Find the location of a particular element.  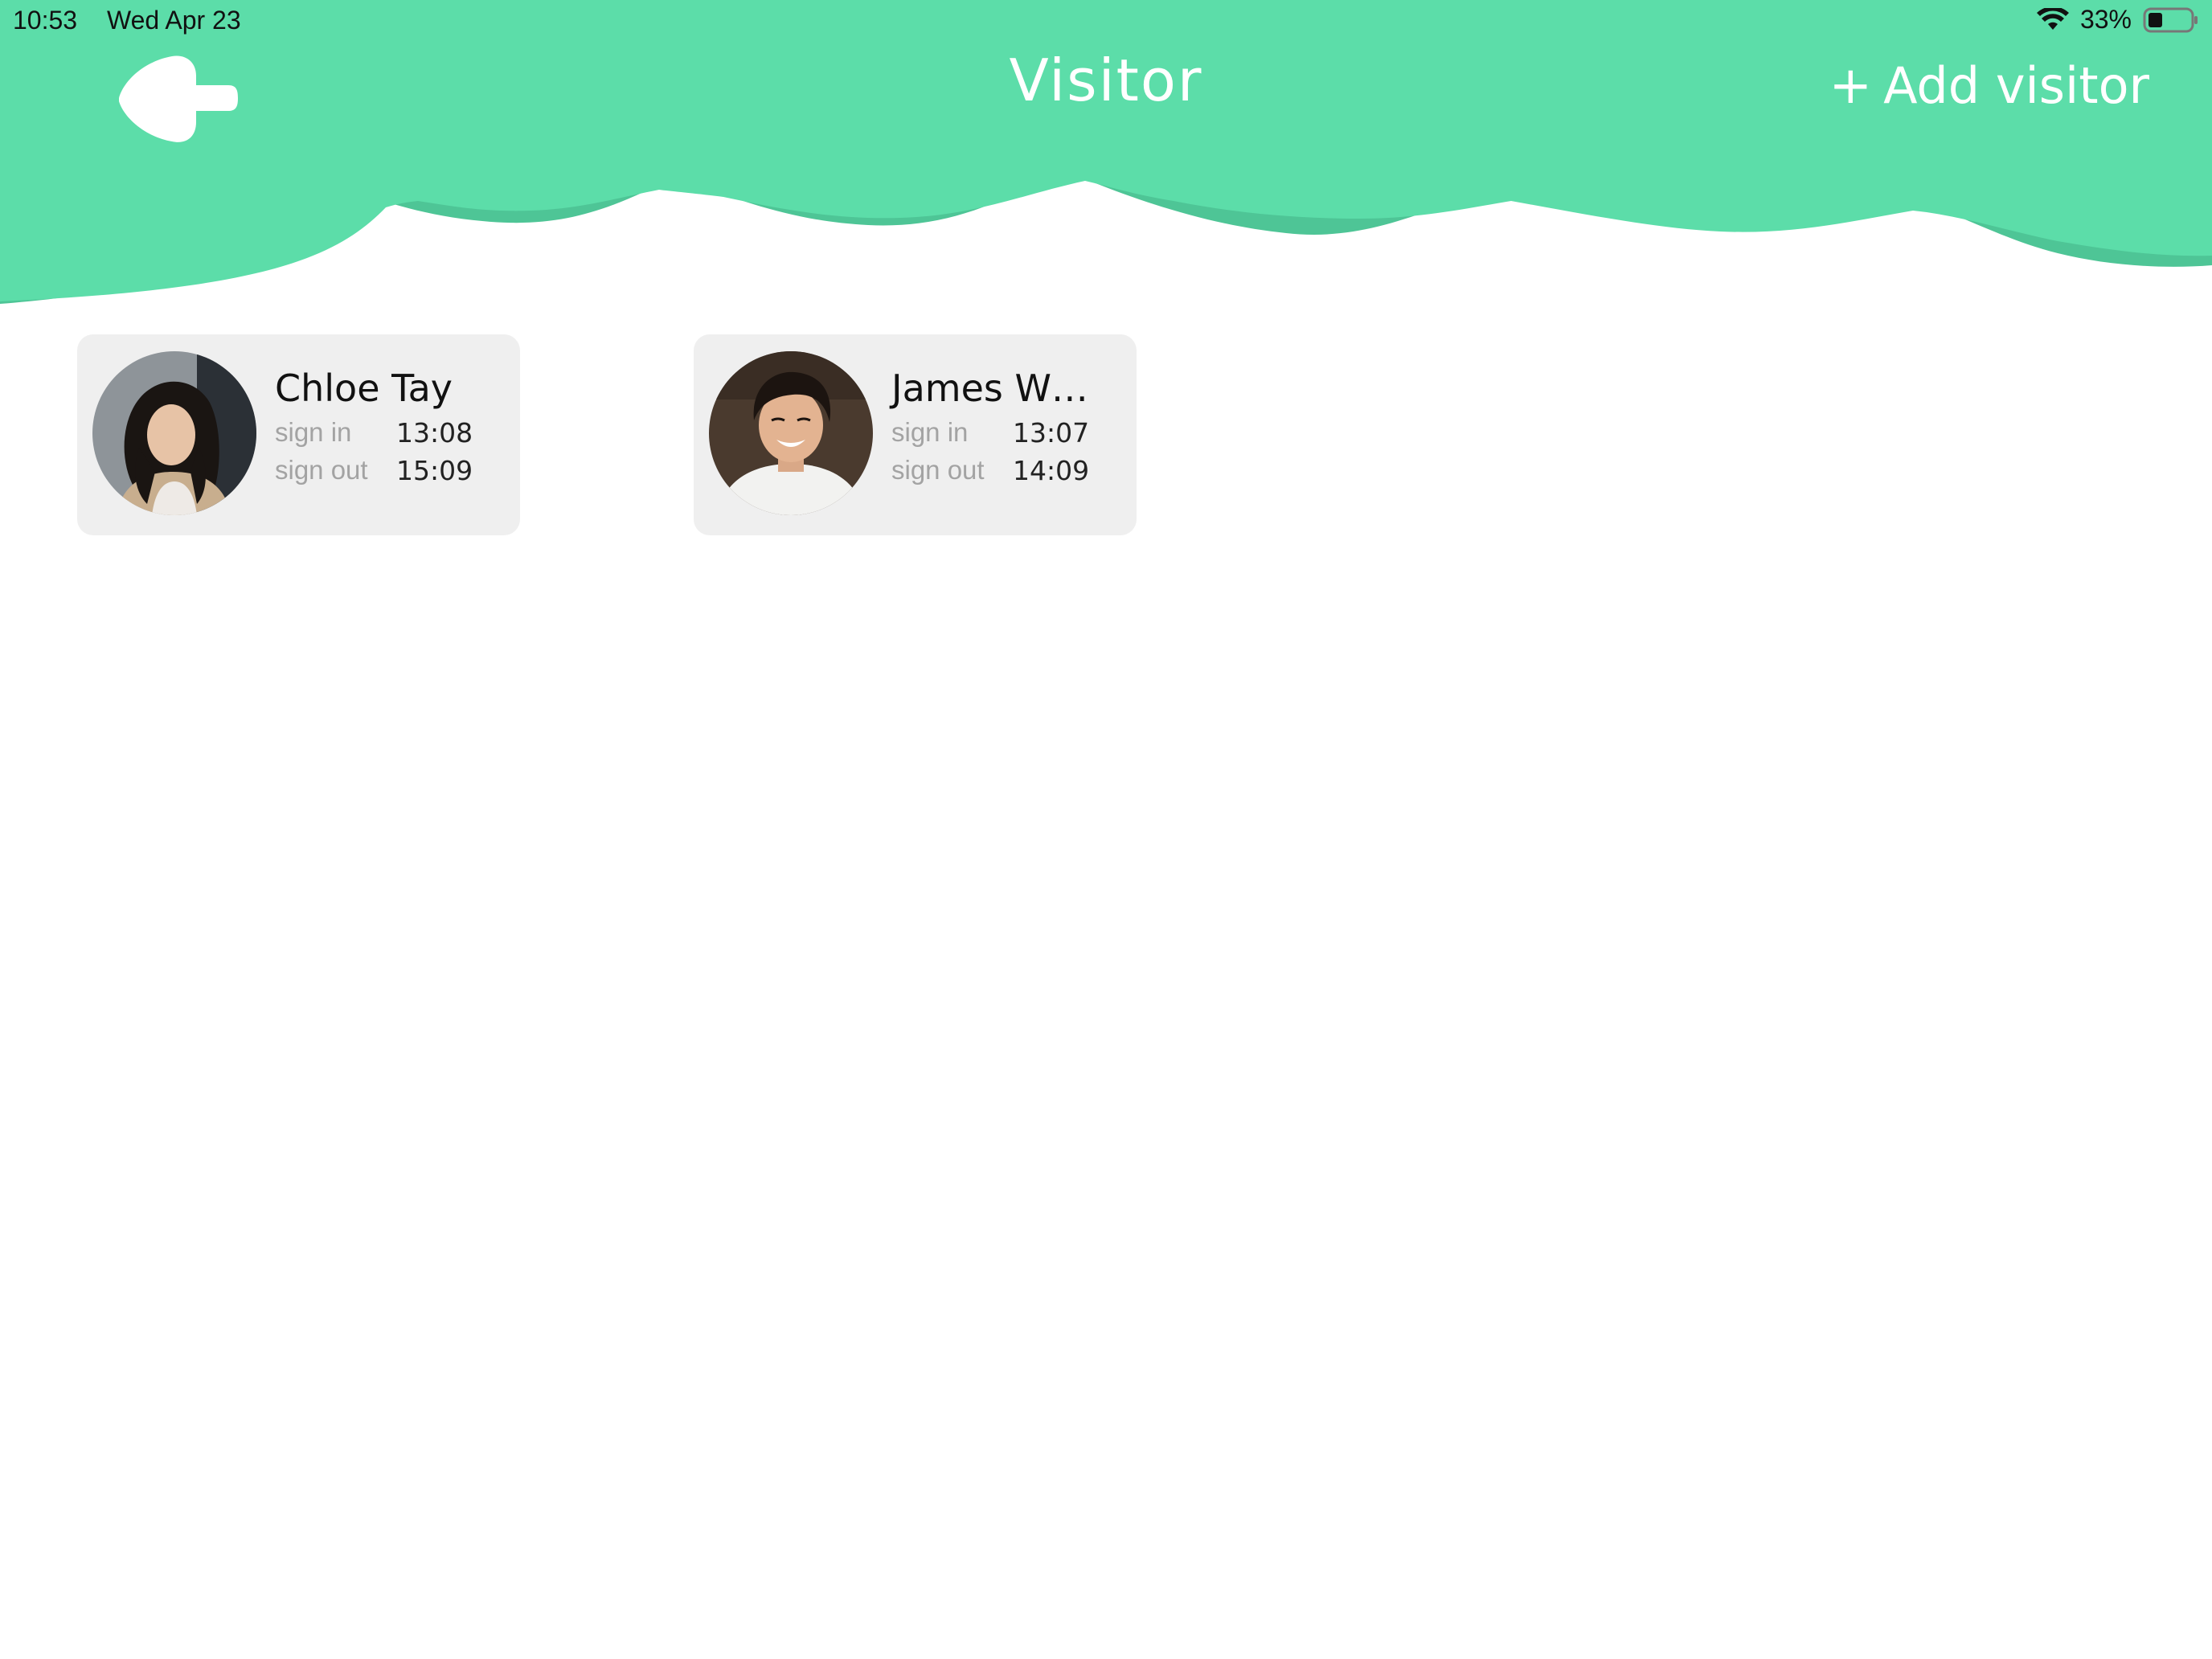

status-indicators: 33% is located at coordinates (2117, 20).